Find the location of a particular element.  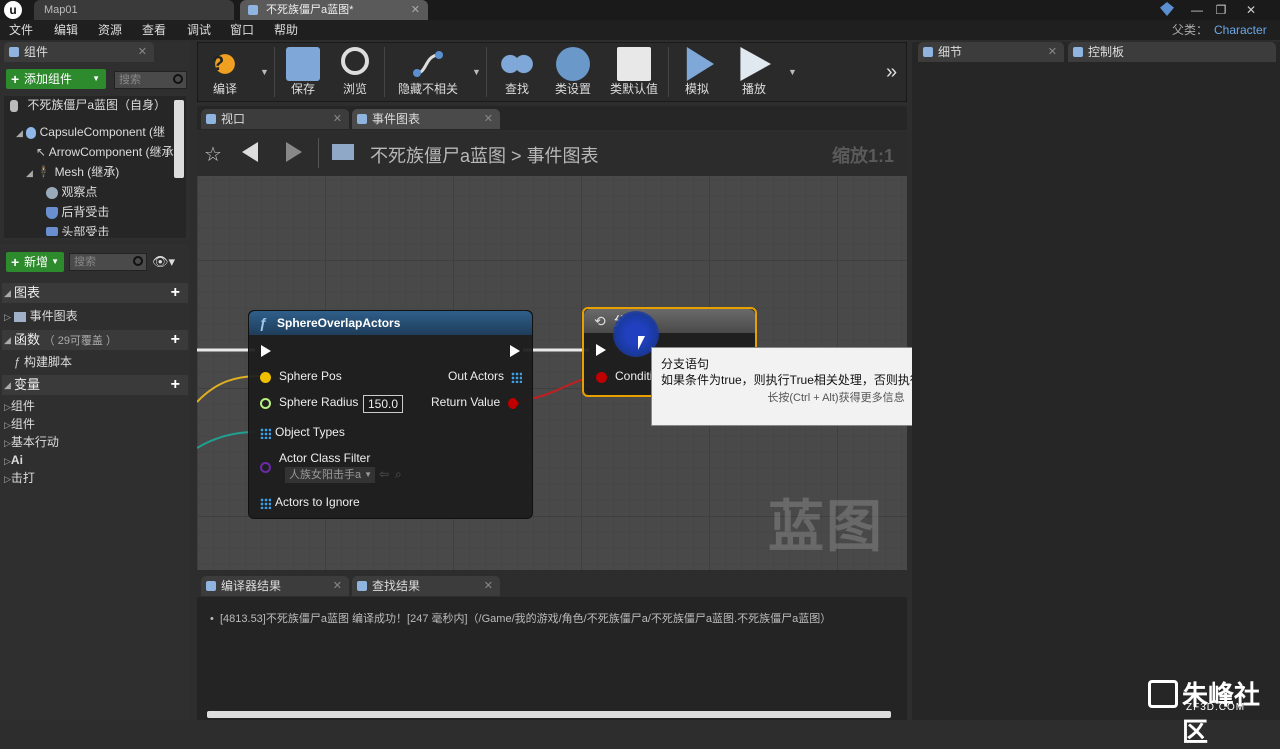

browse-search-icon: ⌕ is located at coordinates (398, 474).